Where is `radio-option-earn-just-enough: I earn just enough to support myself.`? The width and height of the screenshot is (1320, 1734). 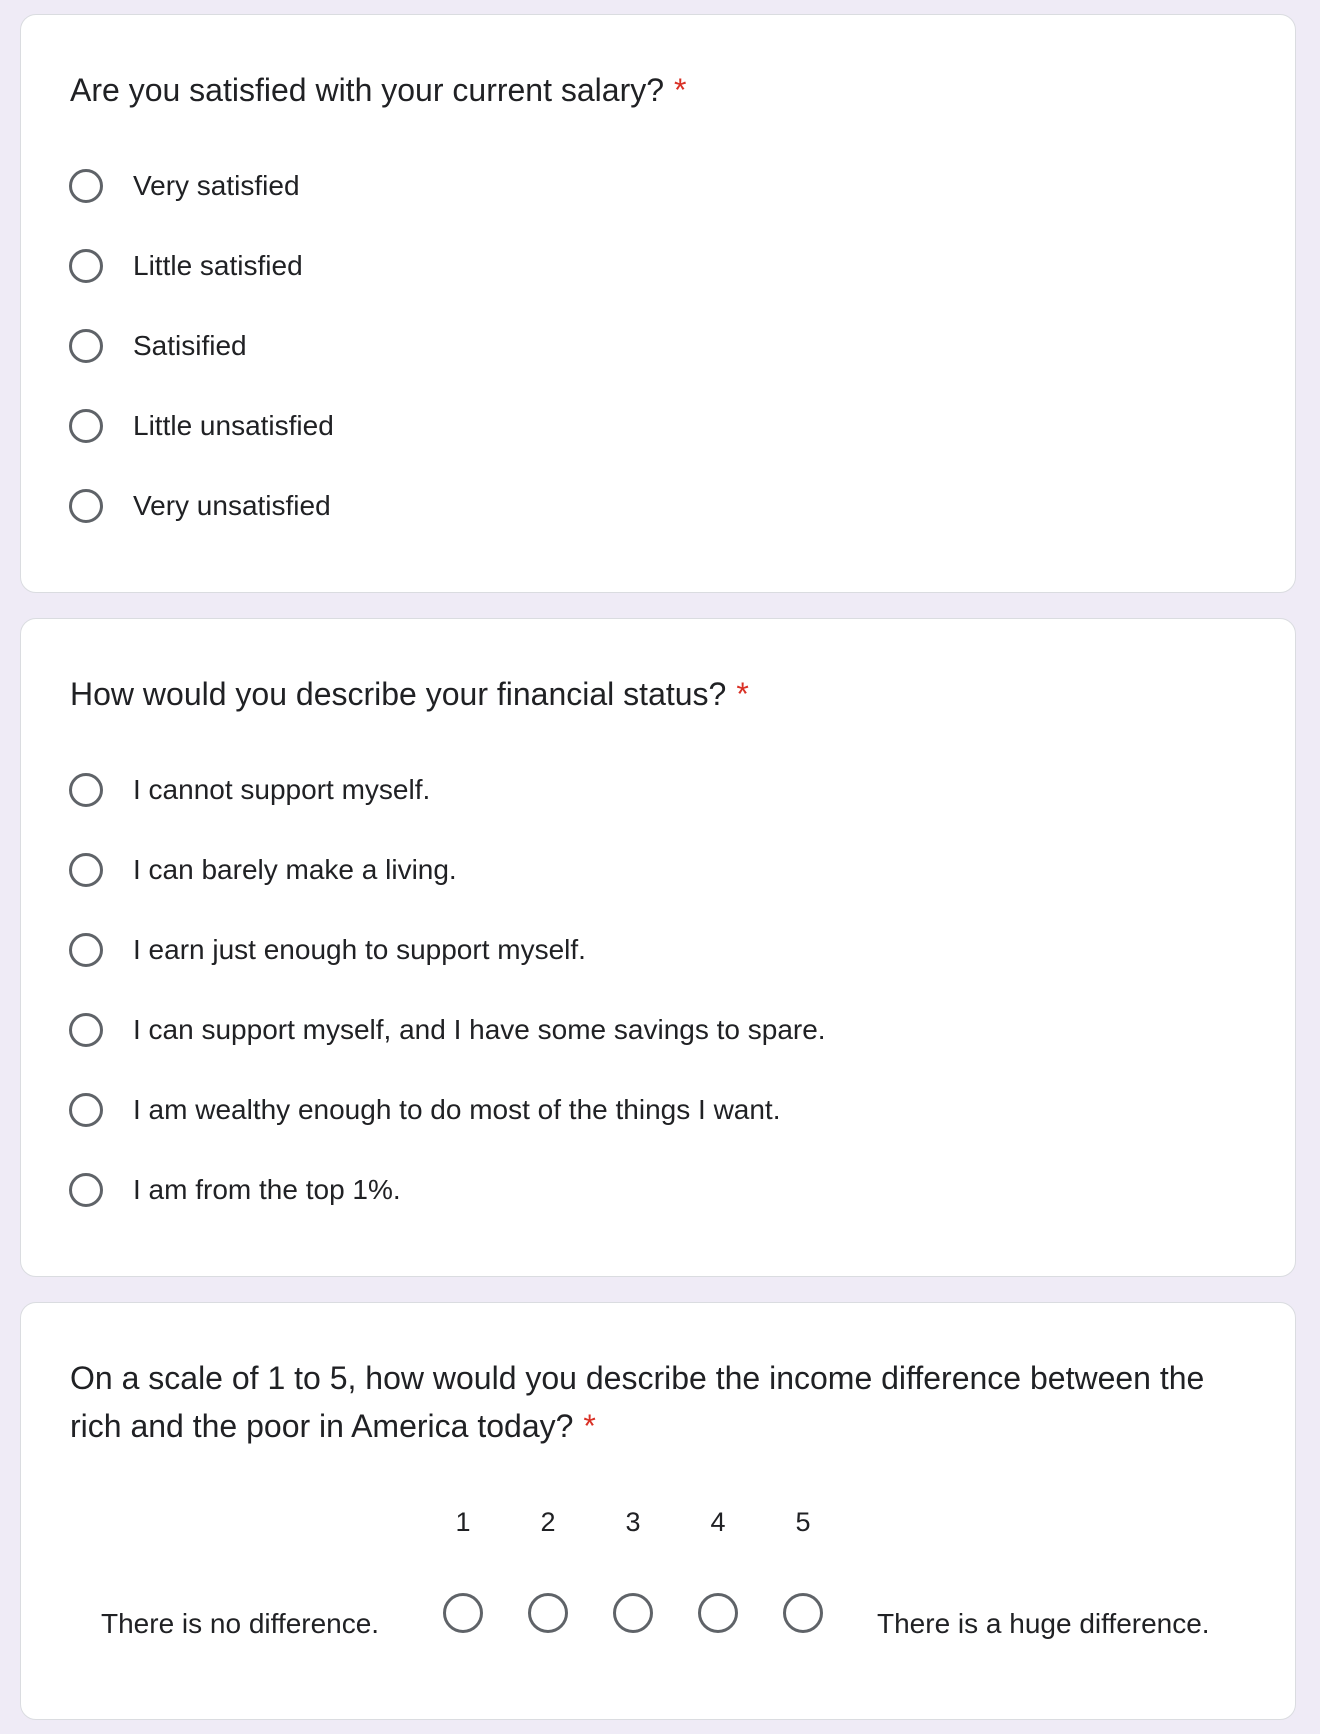
radio-option-earn-just-enough: I earn just enough to support myself. is located at coordinates (327, 950).